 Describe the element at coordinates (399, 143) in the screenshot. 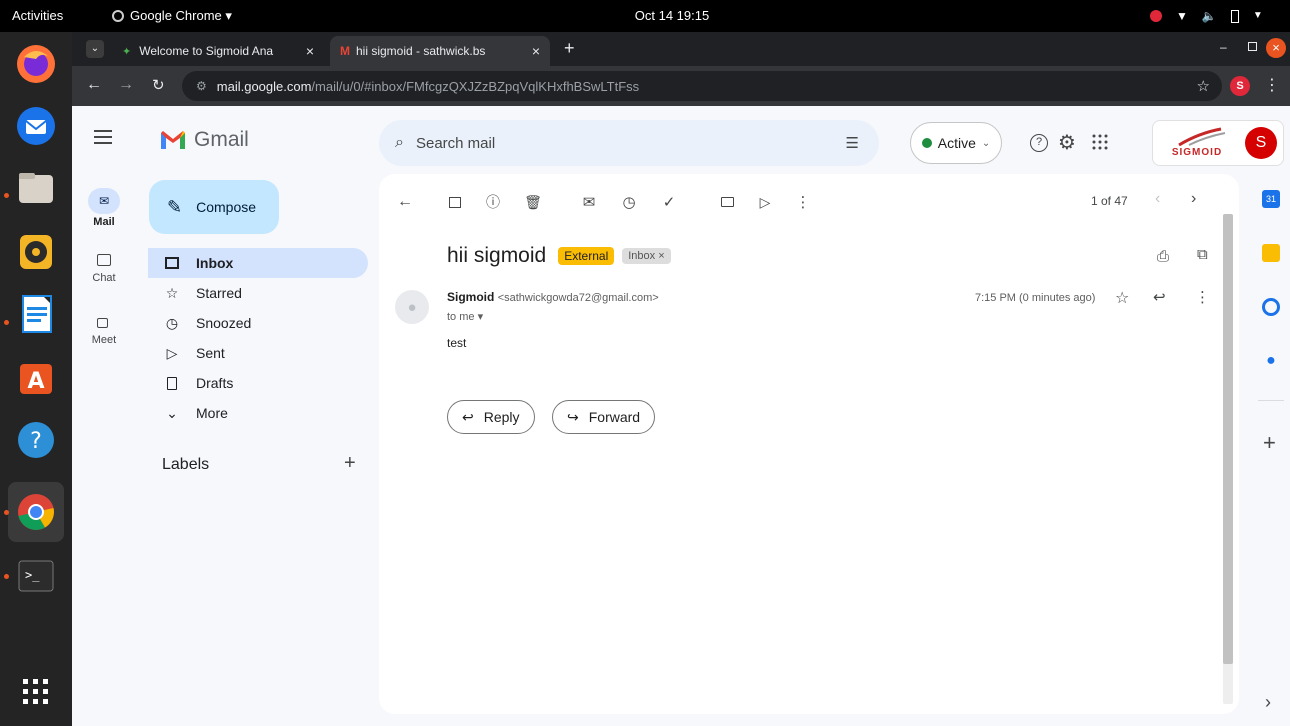

I see `search-icon: ⌕` at that location.